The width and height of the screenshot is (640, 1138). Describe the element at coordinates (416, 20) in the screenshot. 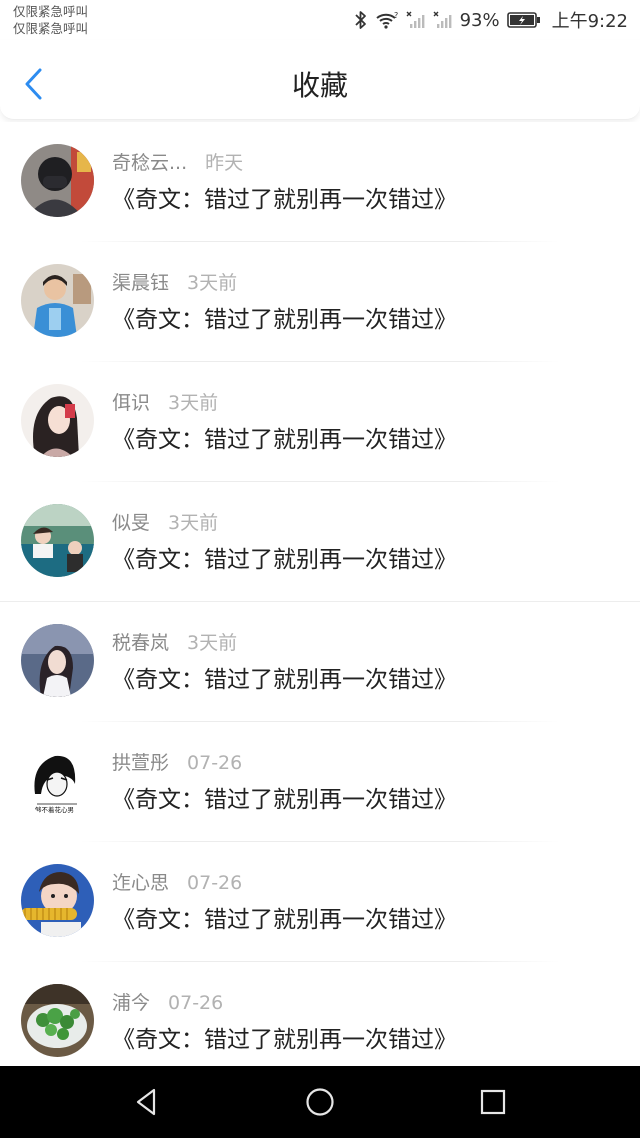

I see `signal-1-icon` at that location.